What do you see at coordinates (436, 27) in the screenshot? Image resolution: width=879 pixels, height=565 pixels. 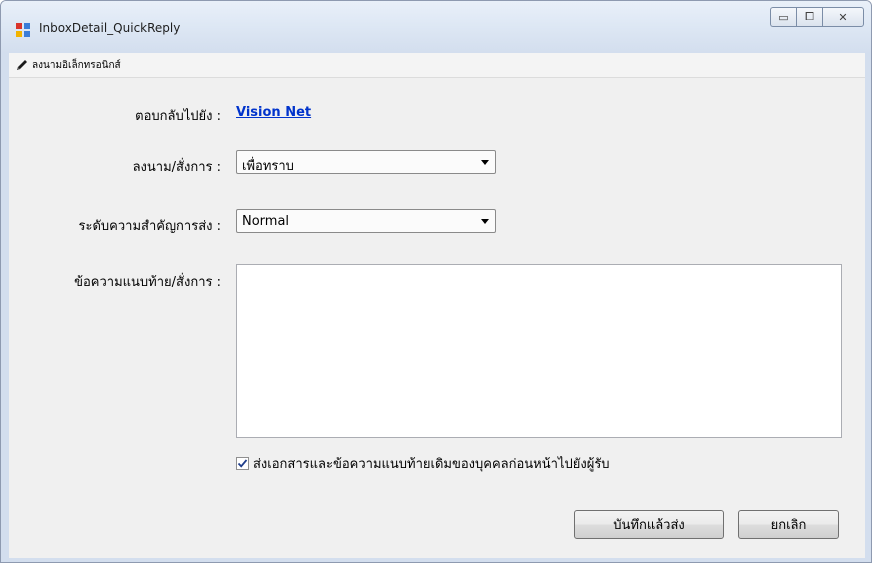 I see `title-bar: InboxDetail_QuickReply ▭ ⧠ ✕` at bounding box center [436, 27].